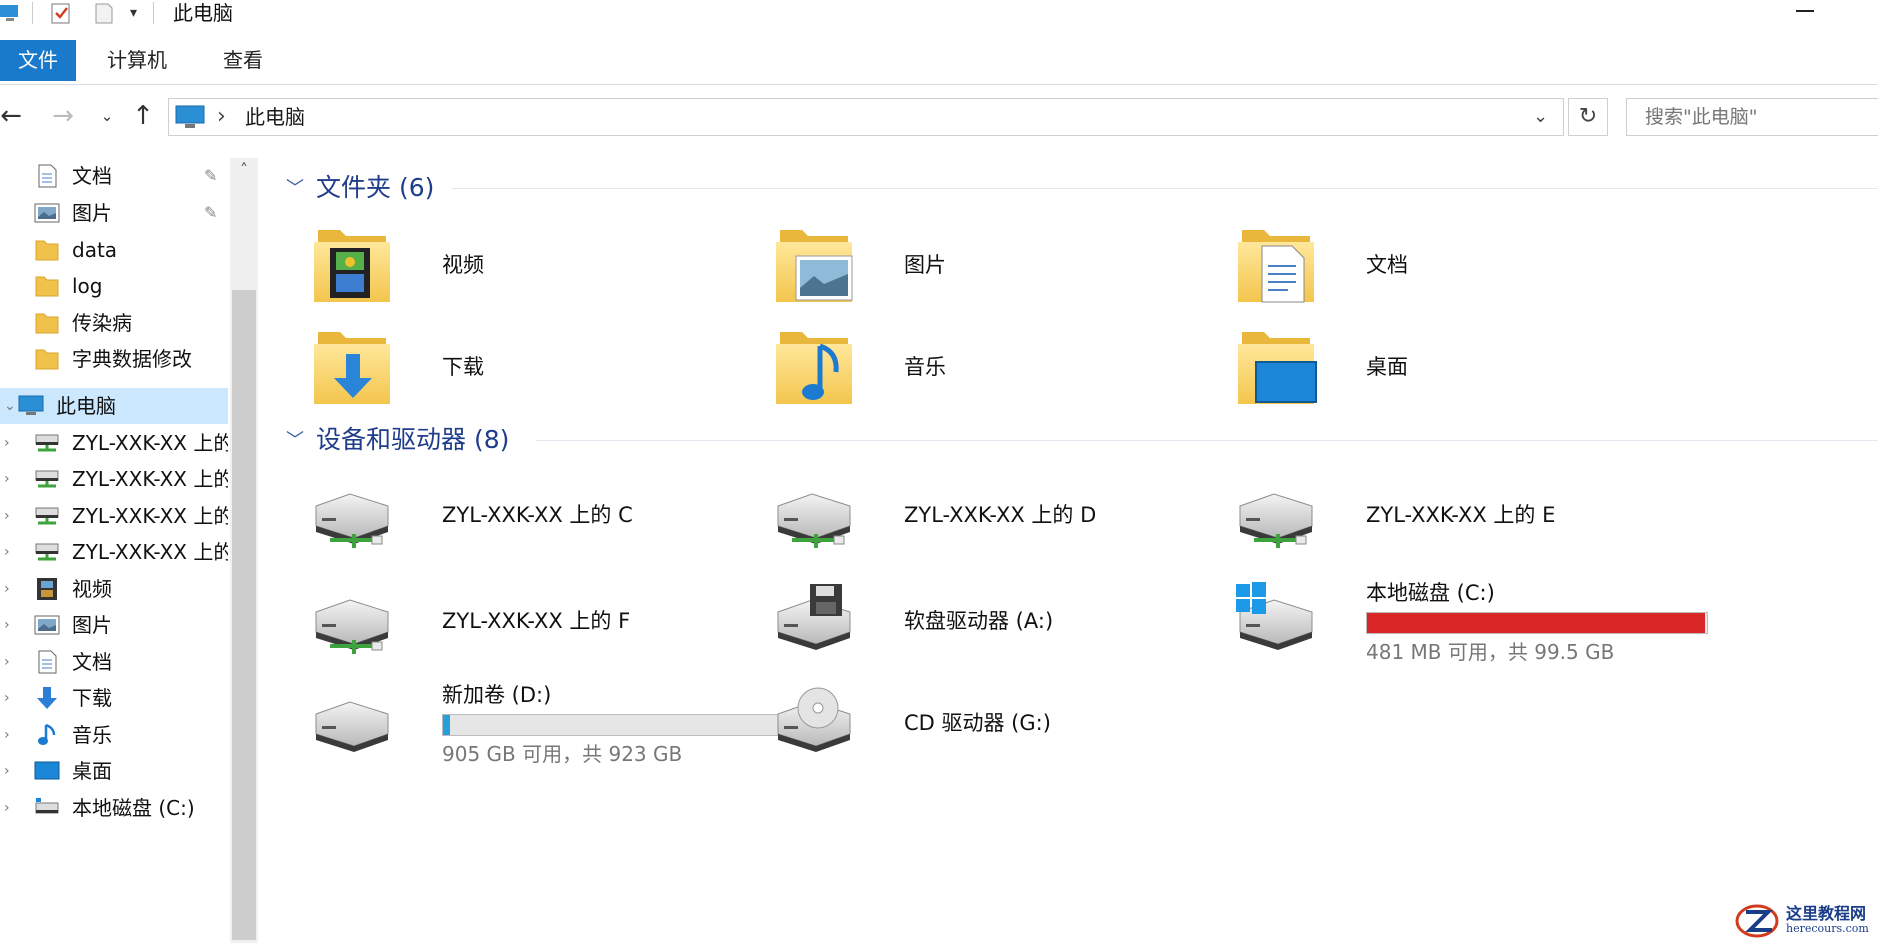 The image size is (1878, 943). Describe the element at coordinates (114, 479) in the screenshot. I see `sidebar-item: › ZYL-XXK-XX 上的 D` at that location.